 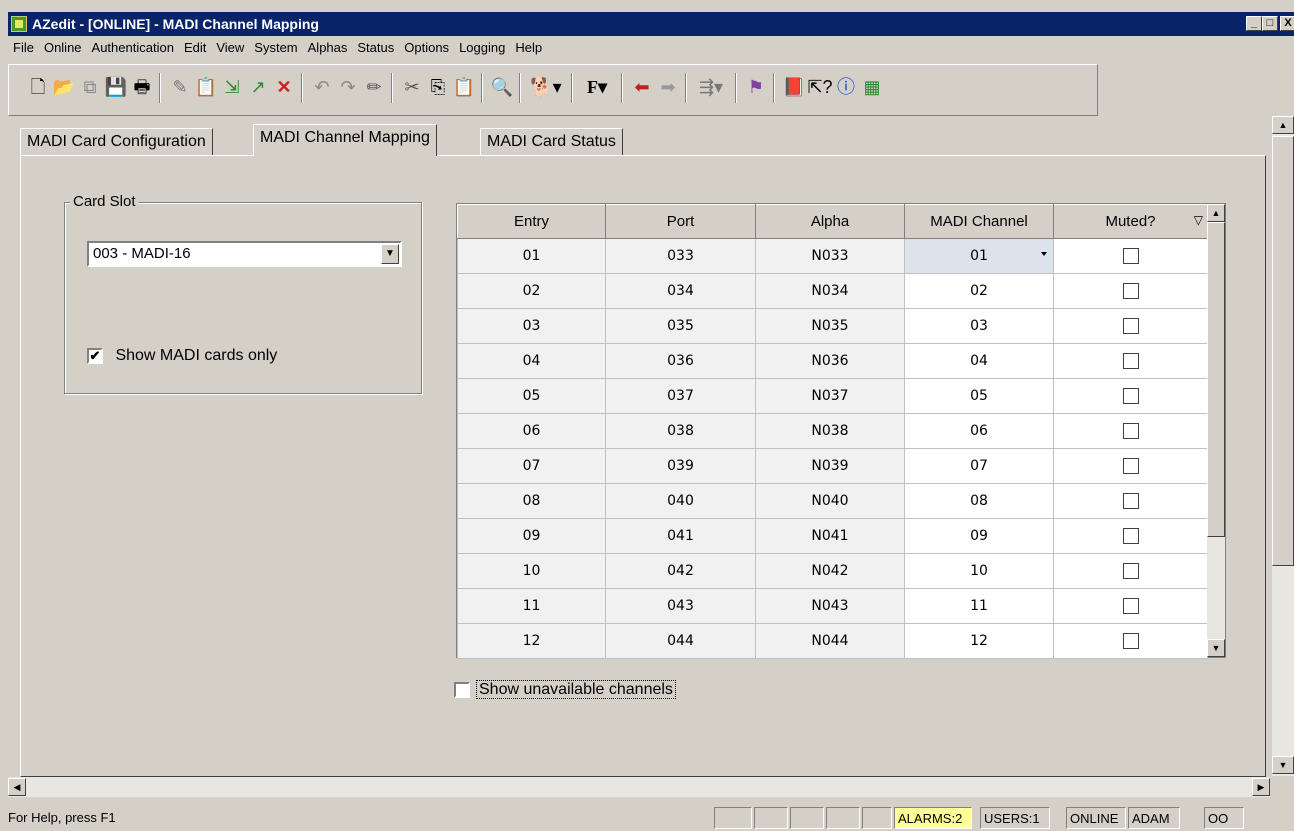 What do you see at coordinates (90, 87) in the screenshot?
I see `copy-icon: ⧉` at bounding box center [90, 87].